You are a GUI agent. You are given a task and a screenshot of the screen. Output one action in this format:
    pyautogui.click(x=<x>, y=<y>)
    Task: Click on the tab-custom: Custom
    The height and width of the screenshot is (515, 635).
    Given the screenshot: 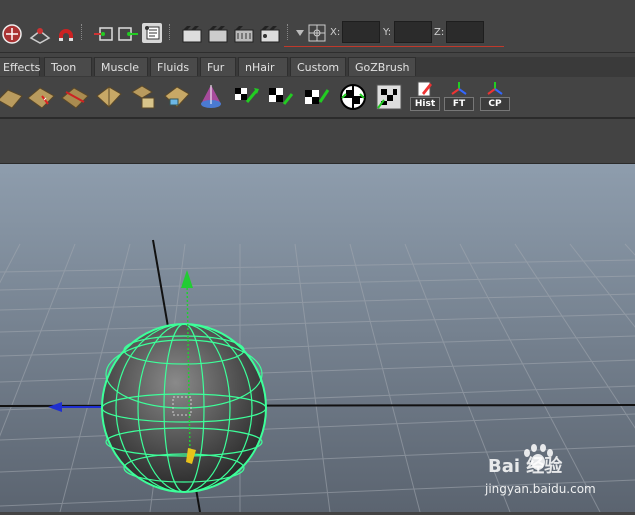 What is the action you would take?
    pyautogui.click(x=318, y=66)
    